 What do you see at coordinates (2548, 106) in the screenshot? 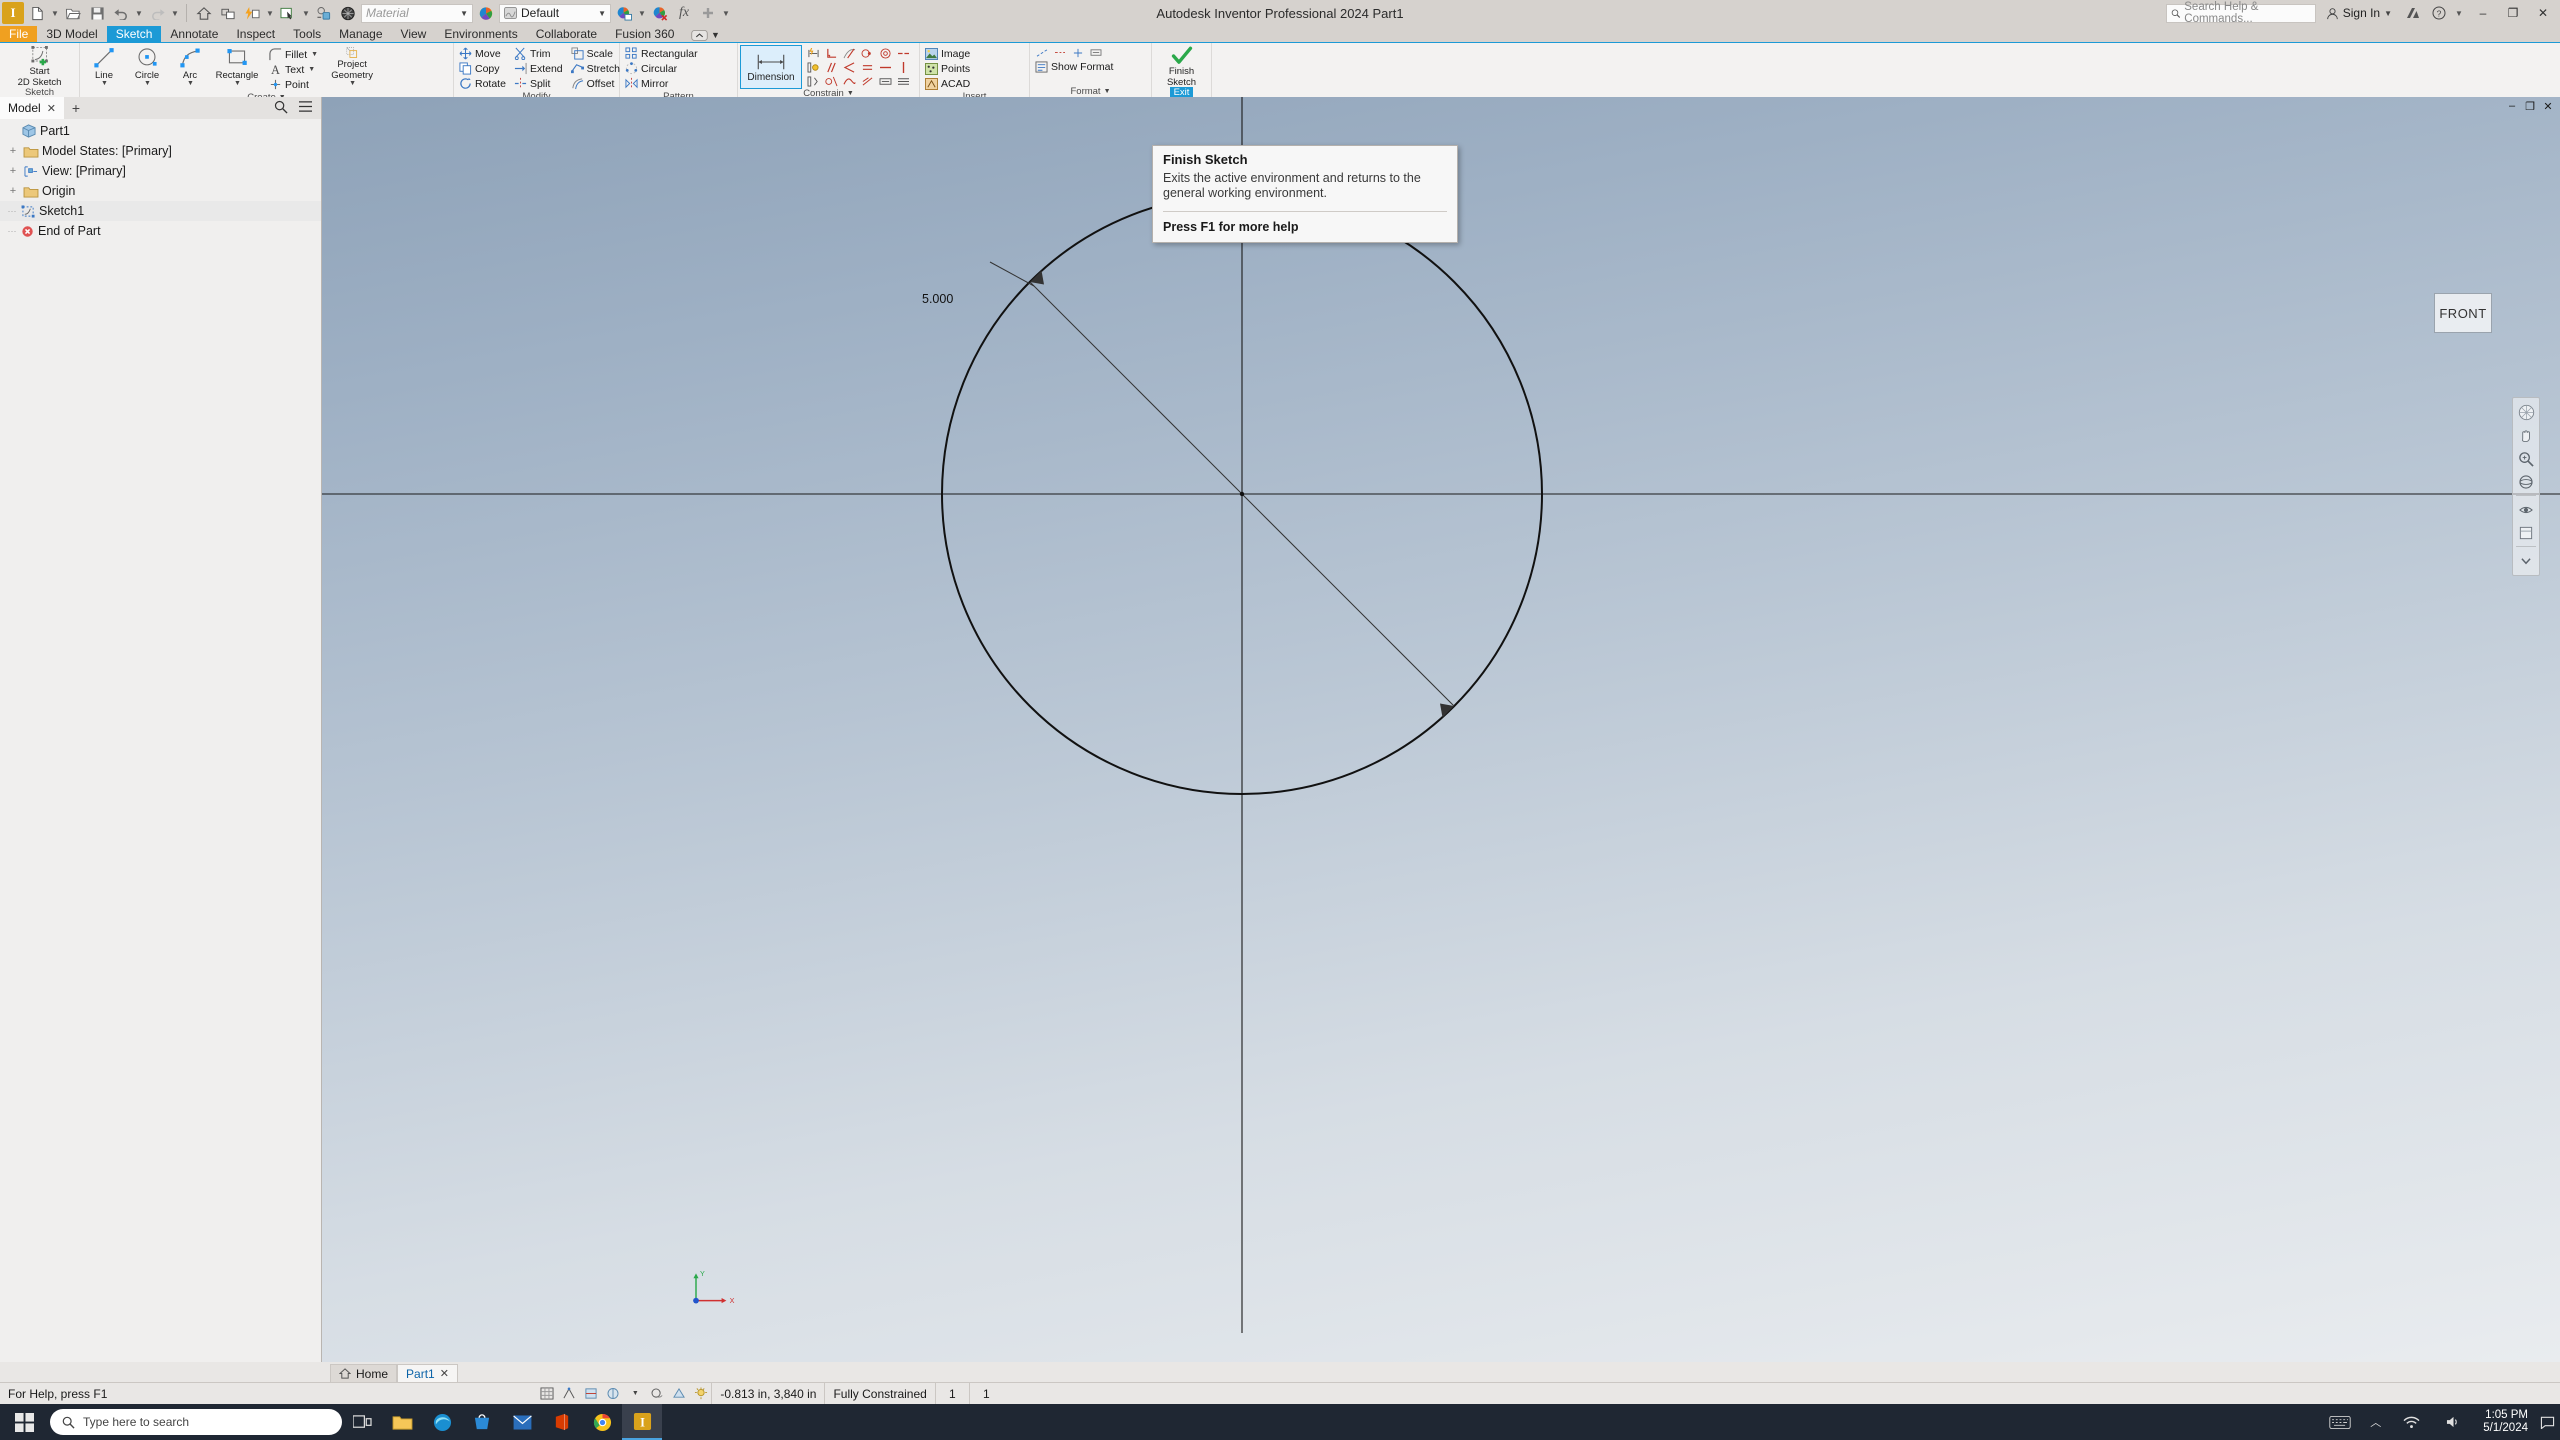
I see `graphics-close-button: ✕` at bounding box center [2548, 106].